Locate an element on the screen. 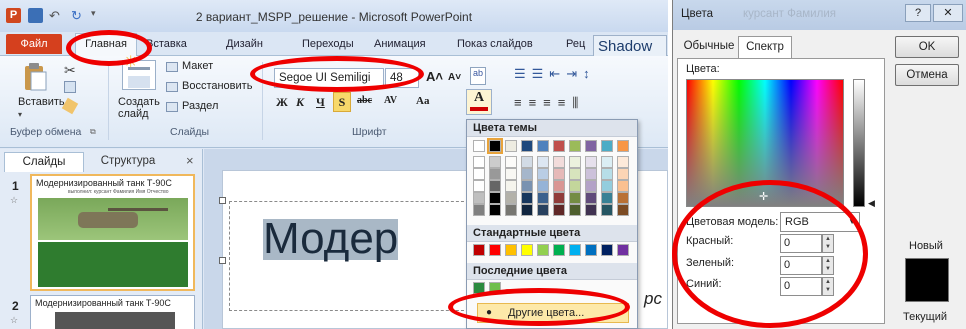 The image size is (966, 329). alignment-buttons-icon: ≡≡≡≡⫼ is located at coordinates (549, 103).